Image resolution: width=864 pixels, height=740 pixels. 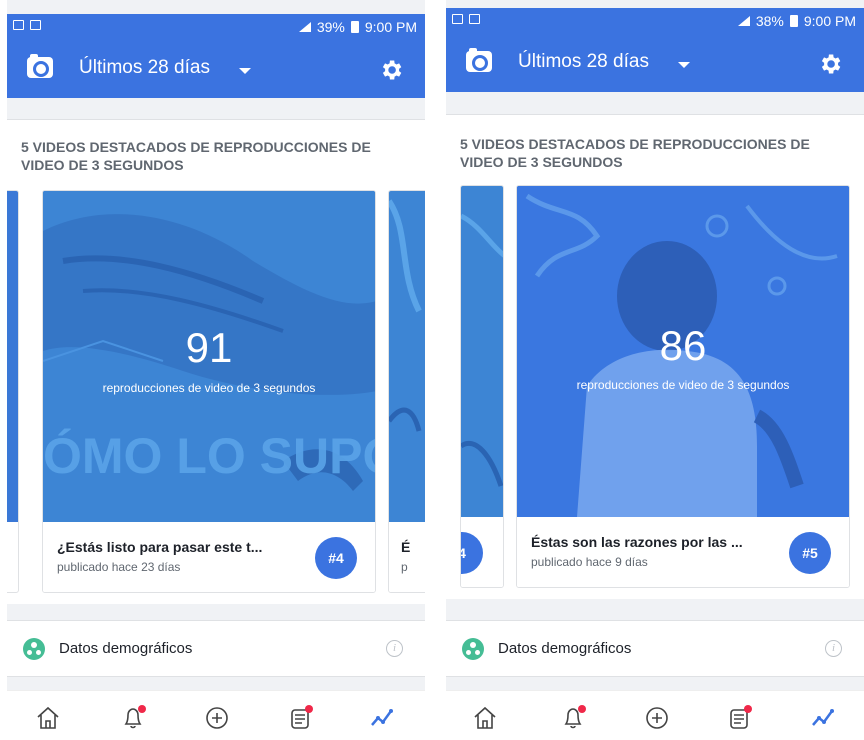 What do you see at coordinates (406, 391) in the screenshot?
I see `video-card-next: É p` at bounding box center [406, 391].